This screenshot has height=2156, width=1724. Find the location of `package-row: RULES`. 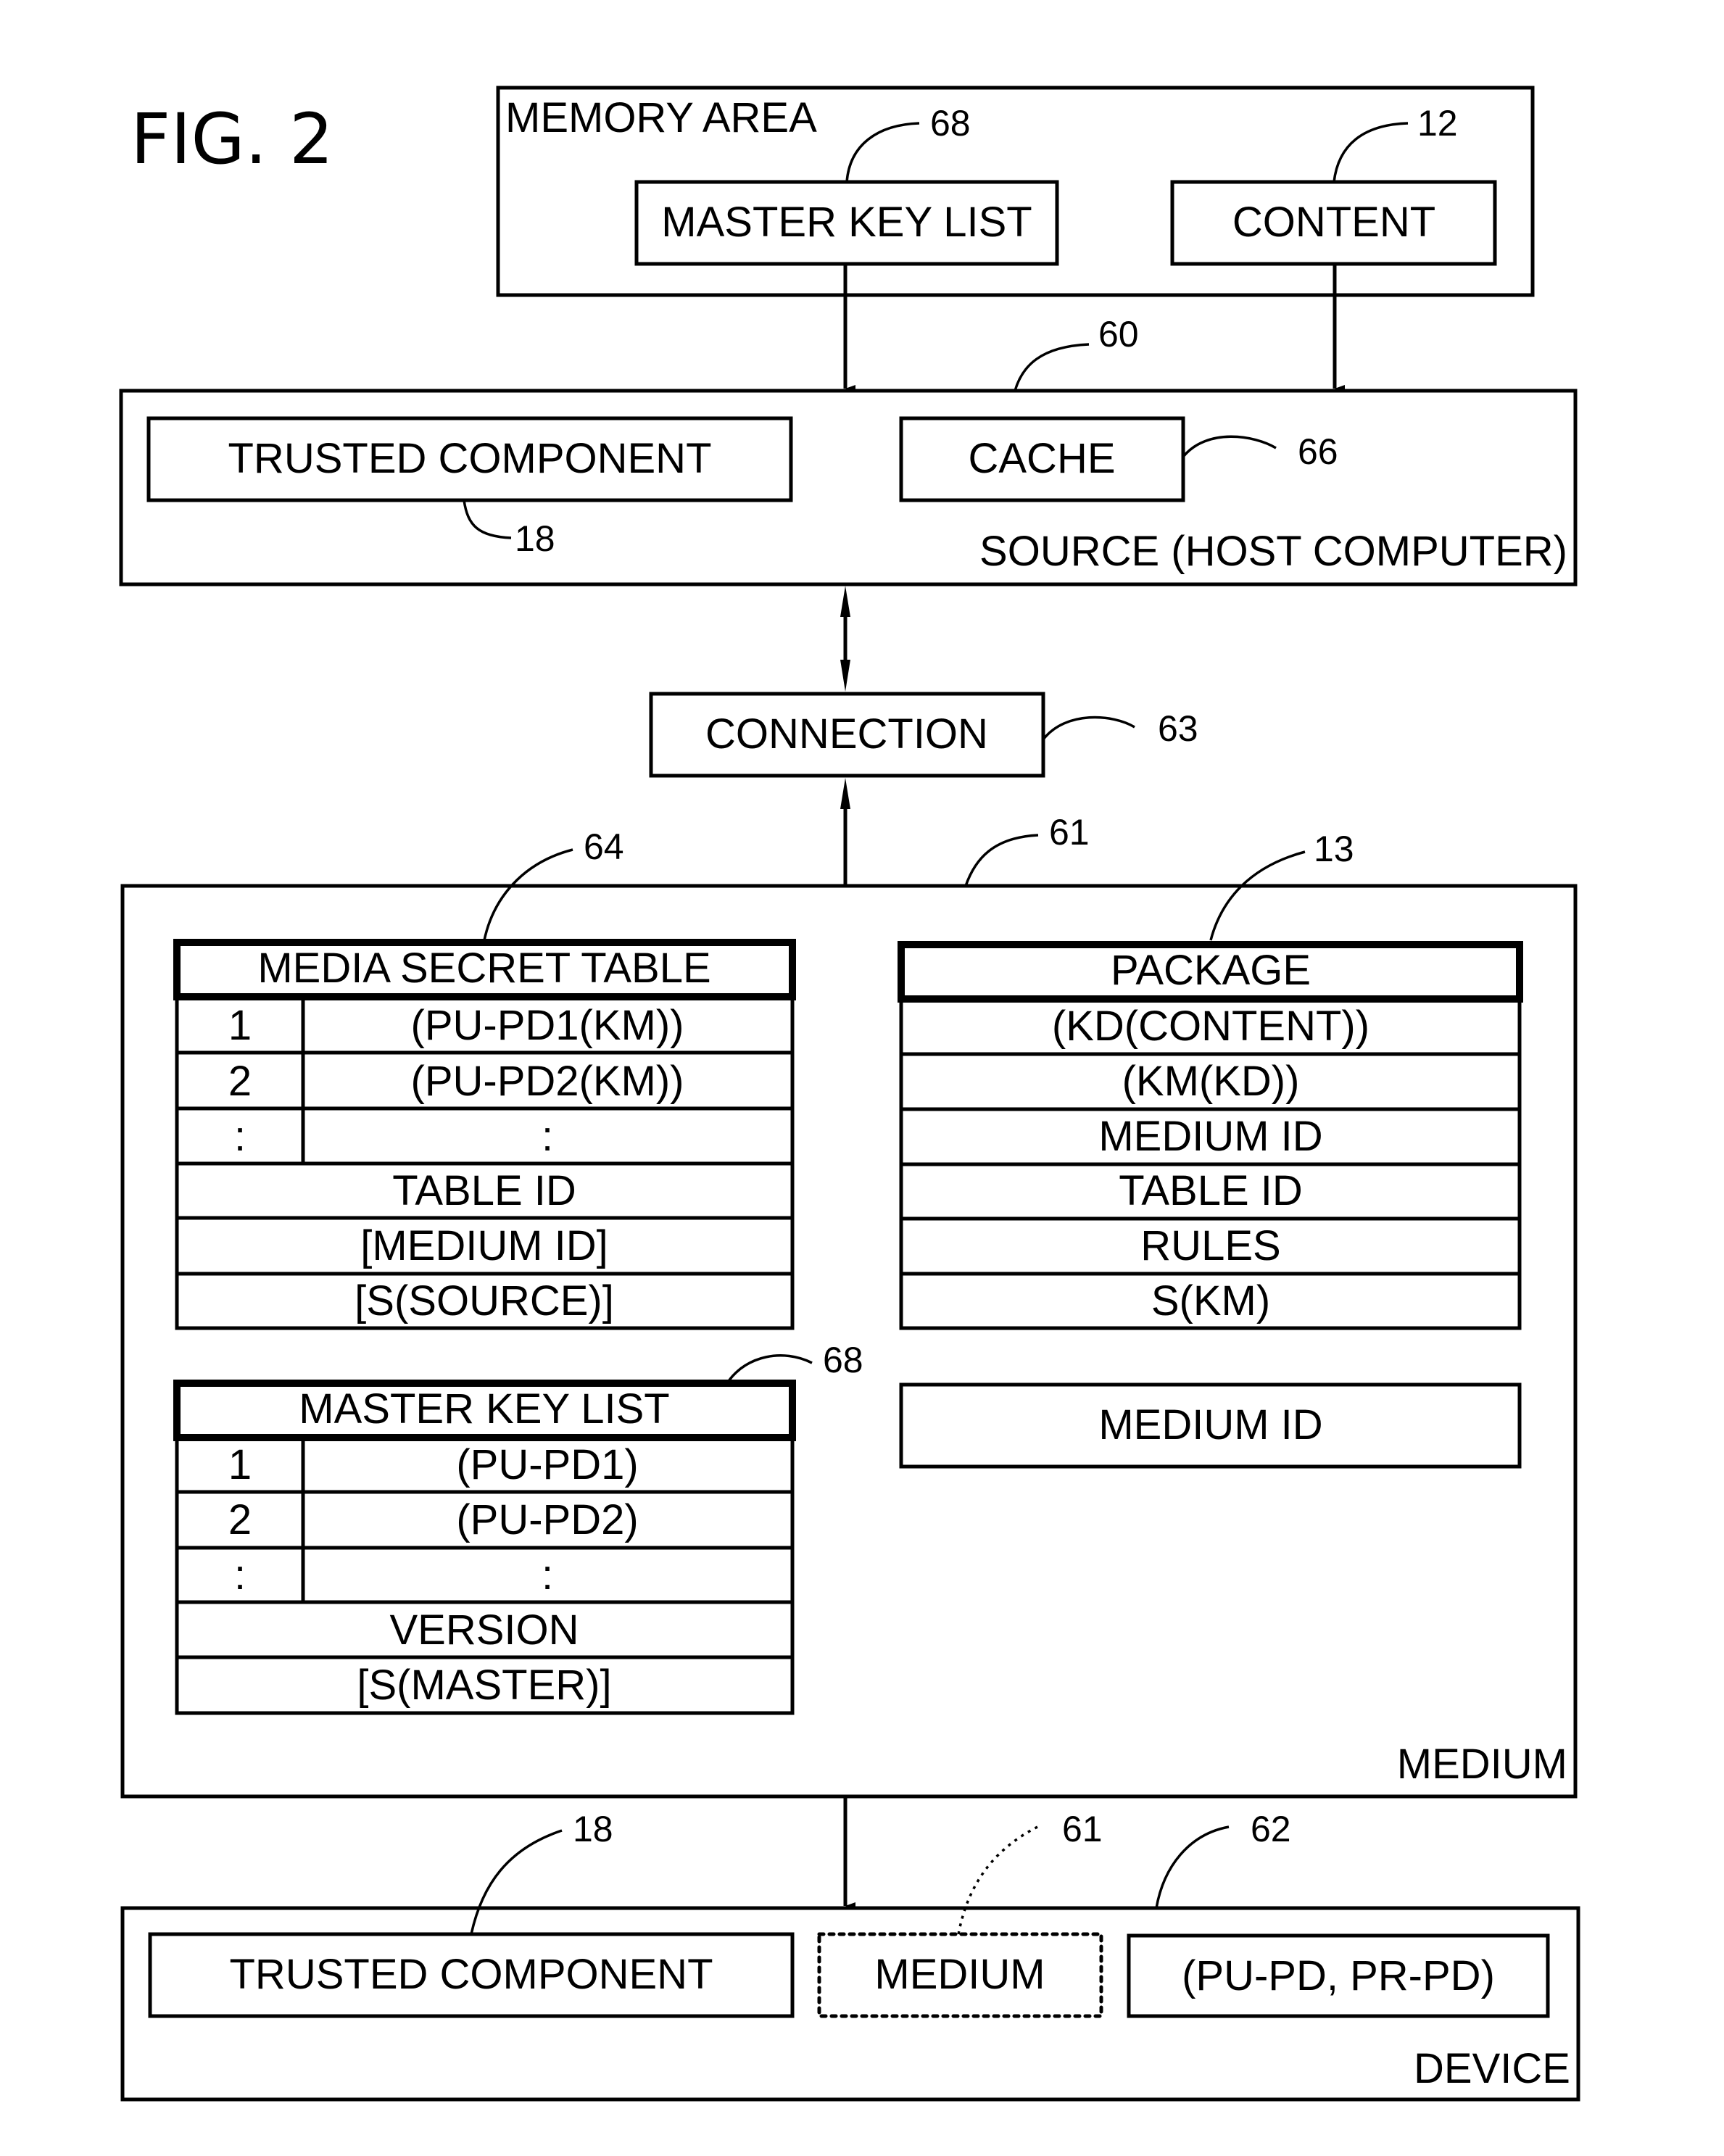

package-row: RULES is located at coordinates (1210, 1245).